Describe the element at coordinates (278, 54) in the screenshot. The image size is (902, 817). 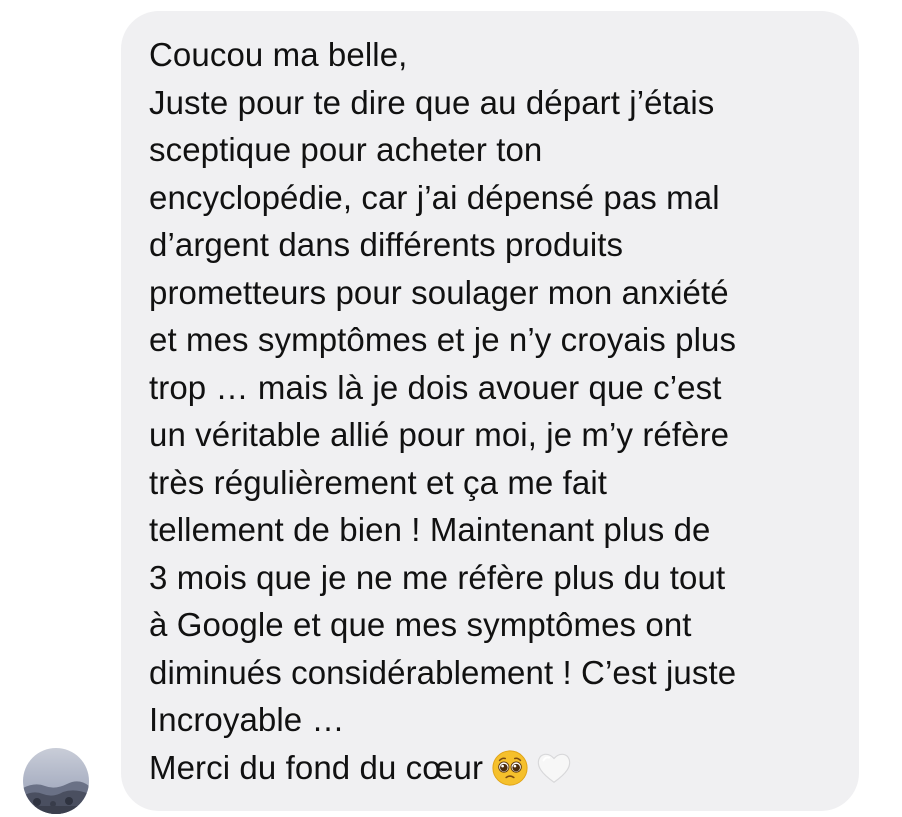
I see `message-line: Coucou ma belle,` at that location.